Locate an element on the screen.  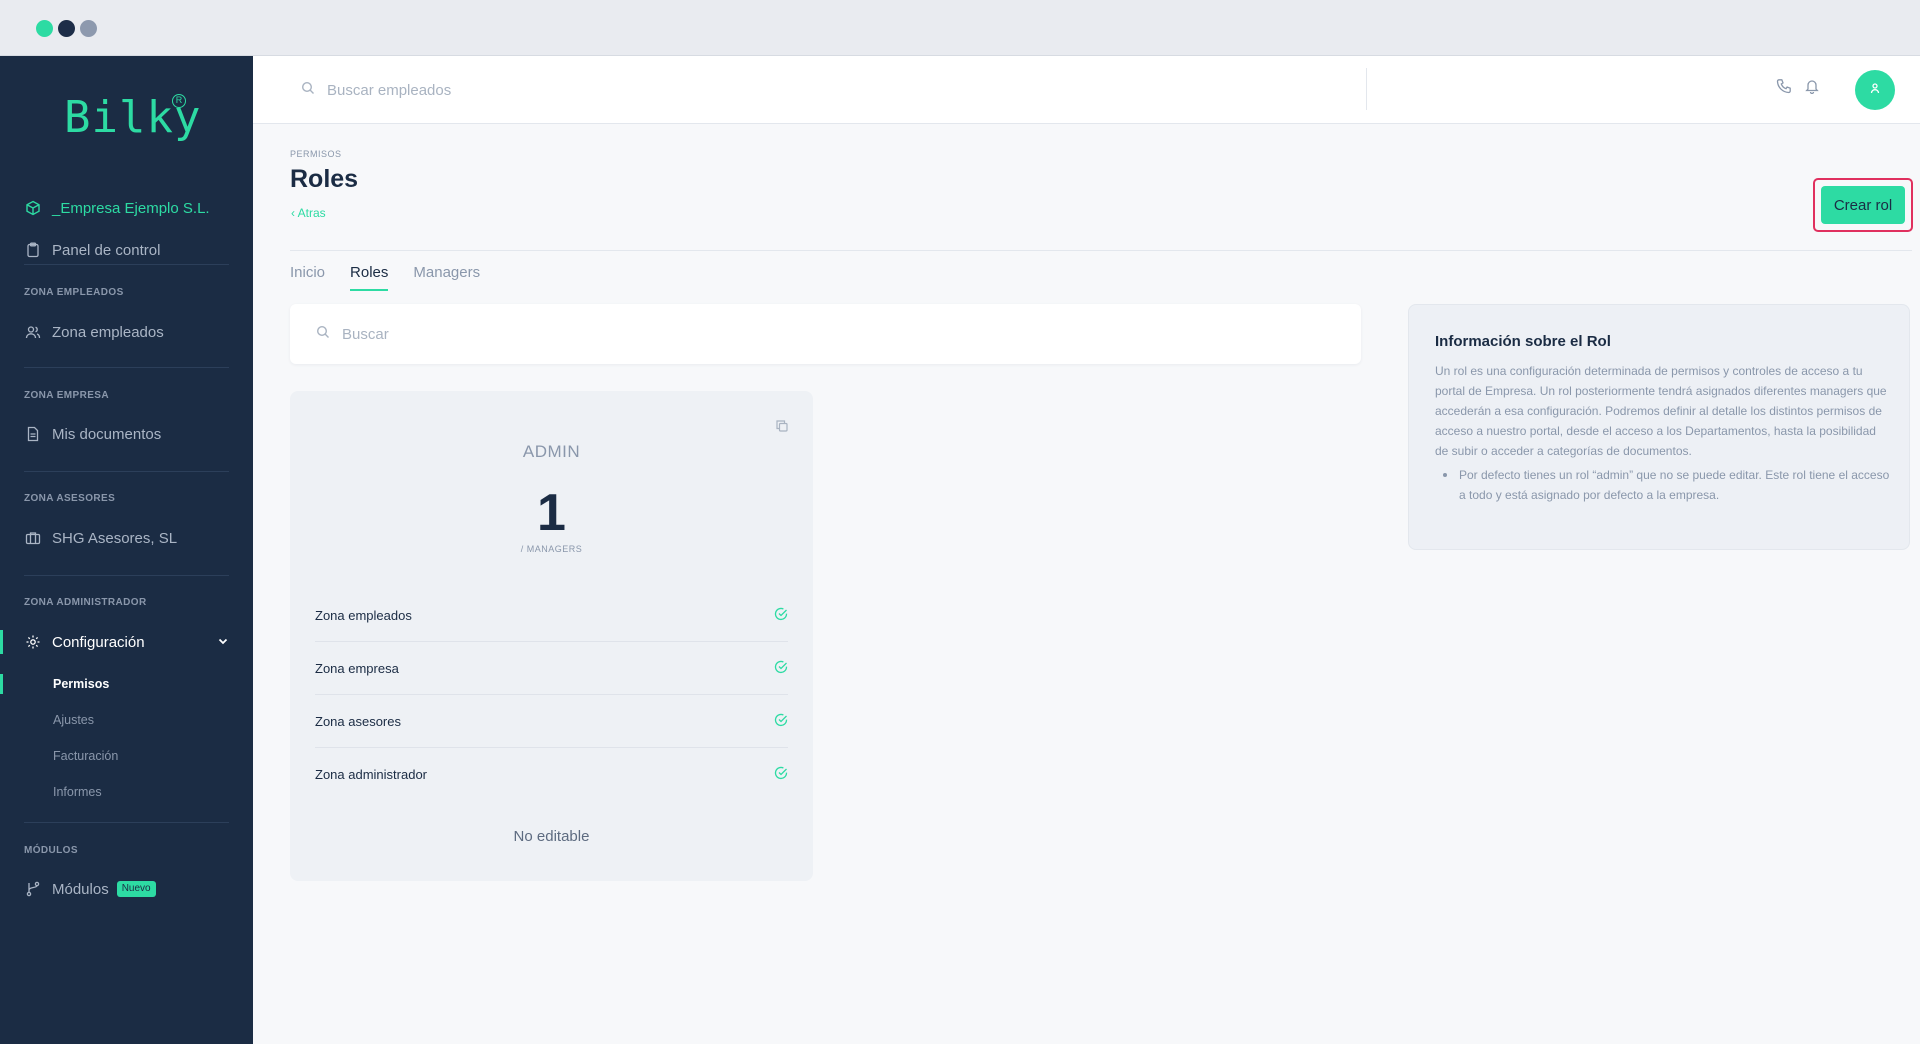
bell-icon is located at coordinates (1812, 88).